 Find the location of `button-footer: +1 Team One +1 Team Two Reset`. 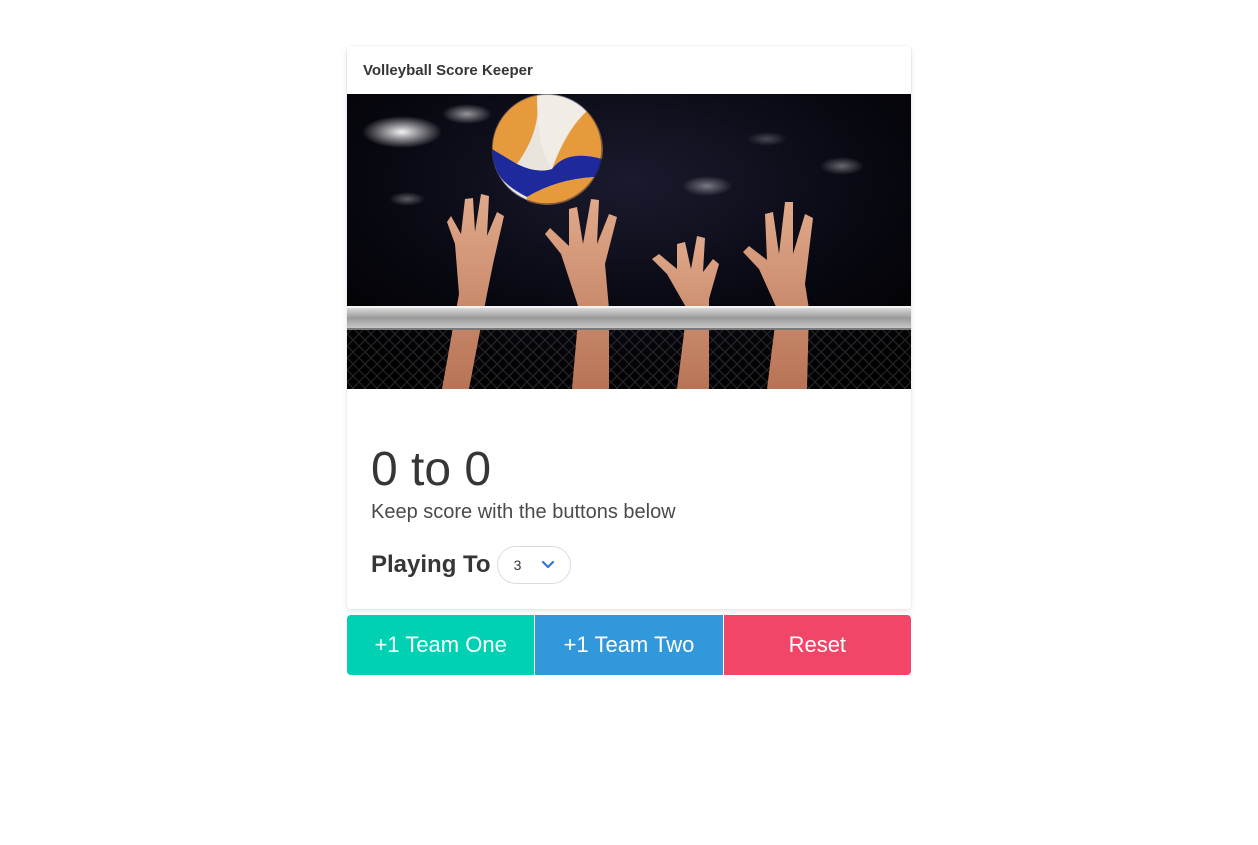

button-footer: +1 Team One +1 Team Two Reset is located at coordinates (629, 645).